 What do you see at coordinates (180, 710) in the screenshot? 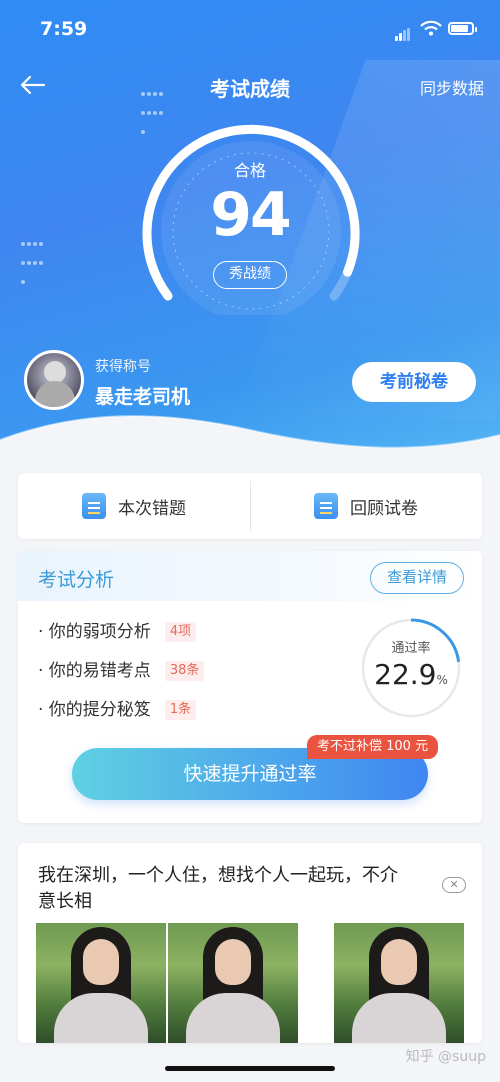
I see `count-tag: 1条` at bounding box center [180, 710].